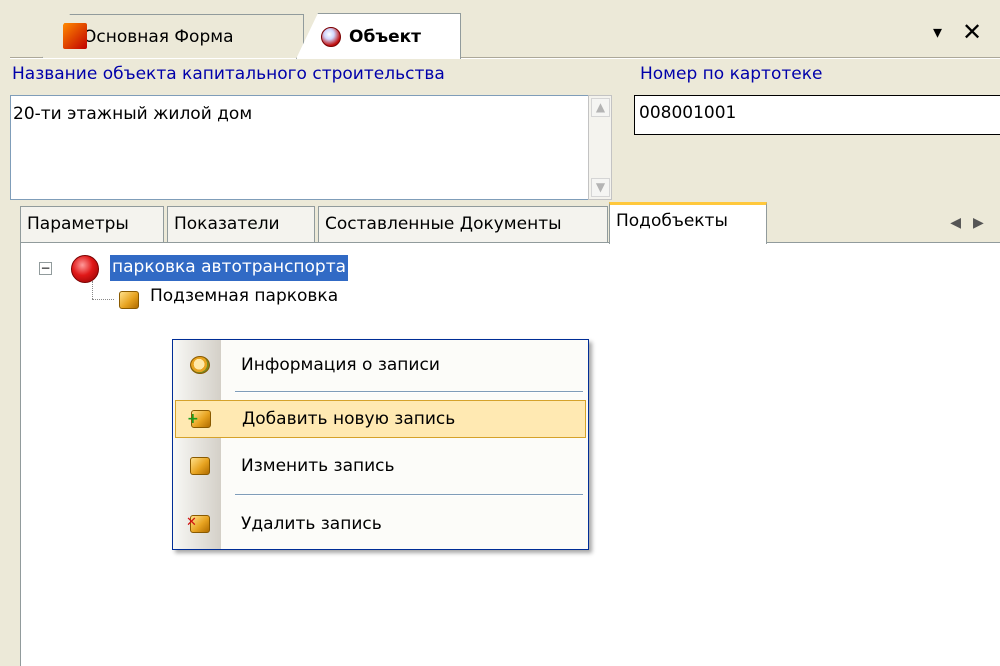  I want to click on tab-documents: Составленные Документы, so click(463, 224).